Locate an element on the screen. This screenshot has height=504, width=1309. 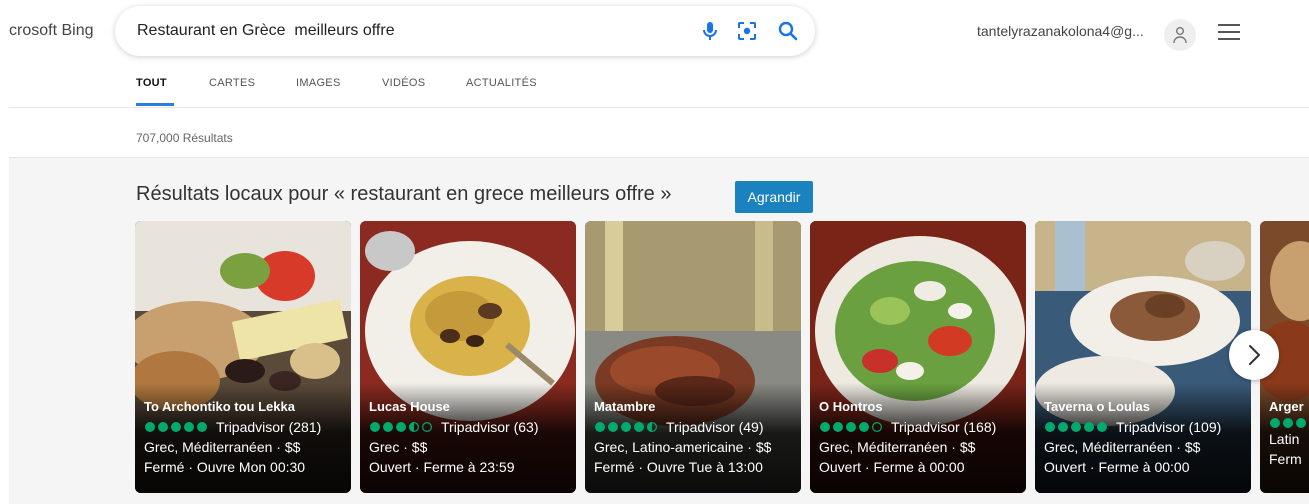
chevron-right-icon is located at coordinates (1254, 355).